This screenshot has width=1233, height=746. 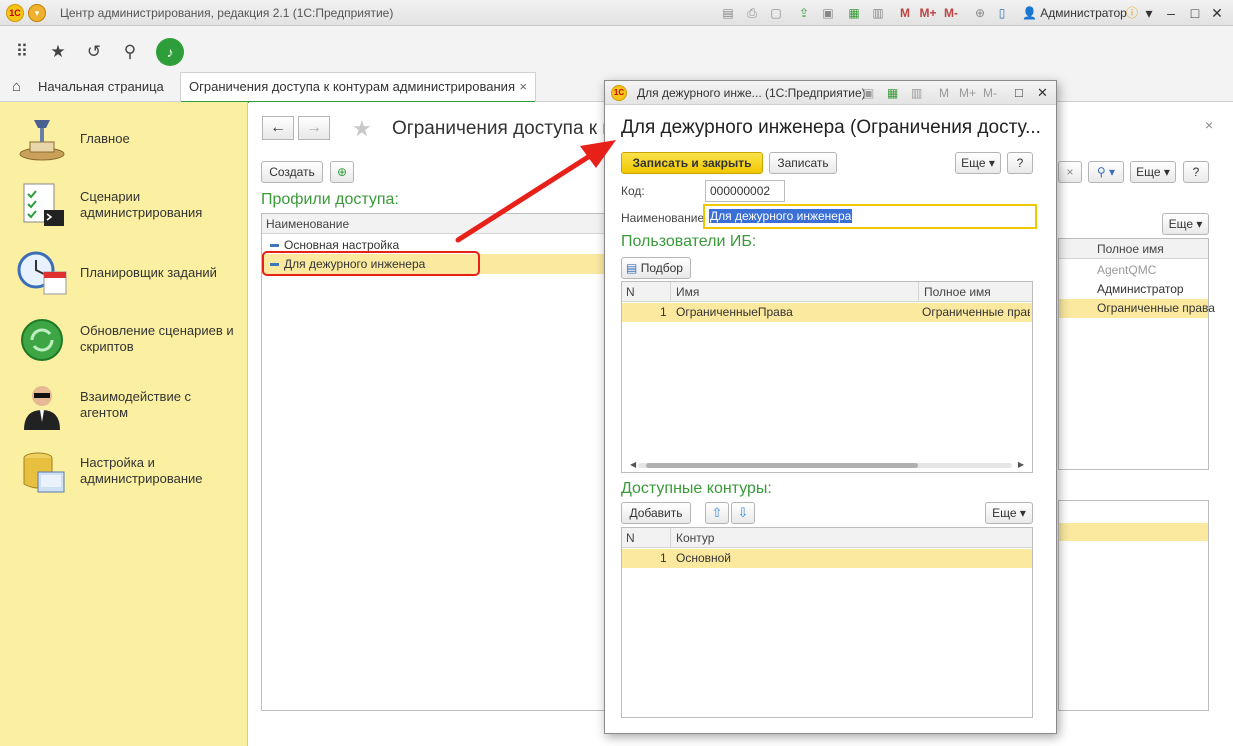 I want to click on help-button: ?, so click(x=1020, y=163).